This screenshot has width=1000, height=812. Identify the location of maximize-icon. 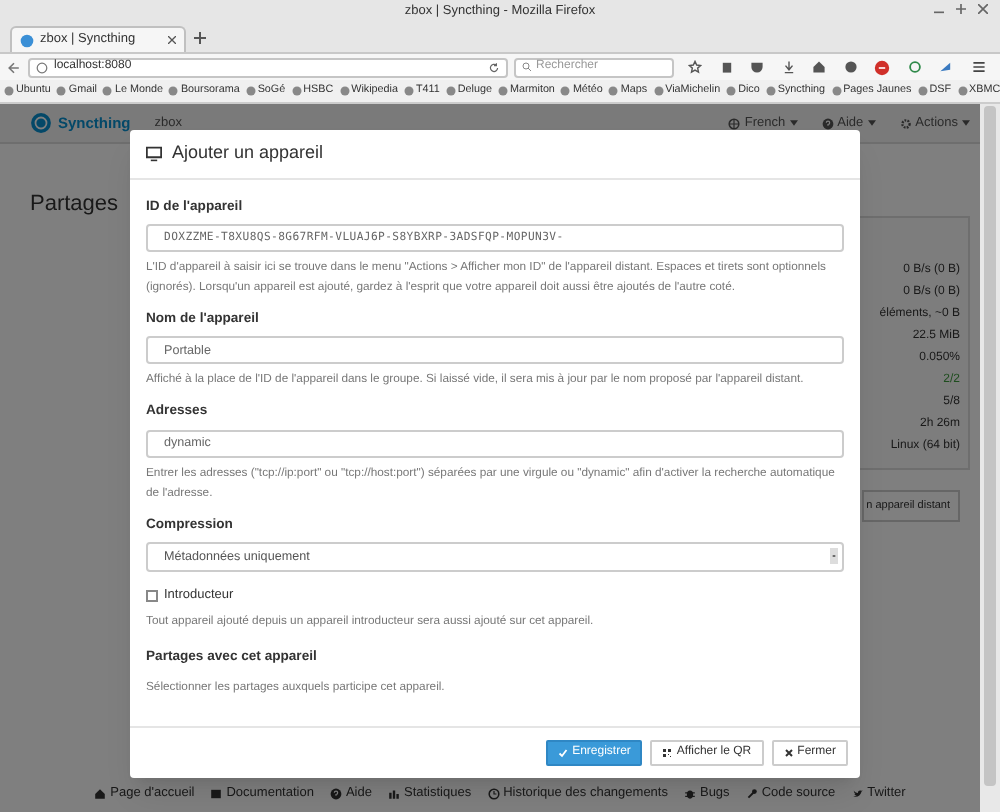
(961, 9).